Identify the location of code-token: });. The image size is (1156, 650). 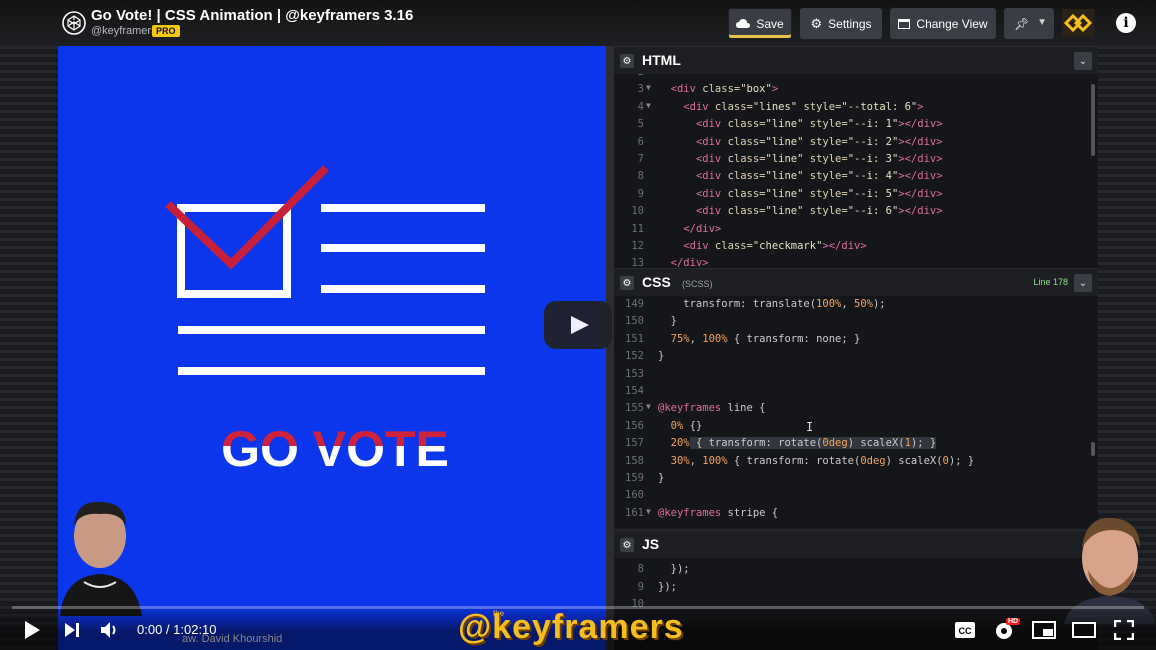
(674, 569).